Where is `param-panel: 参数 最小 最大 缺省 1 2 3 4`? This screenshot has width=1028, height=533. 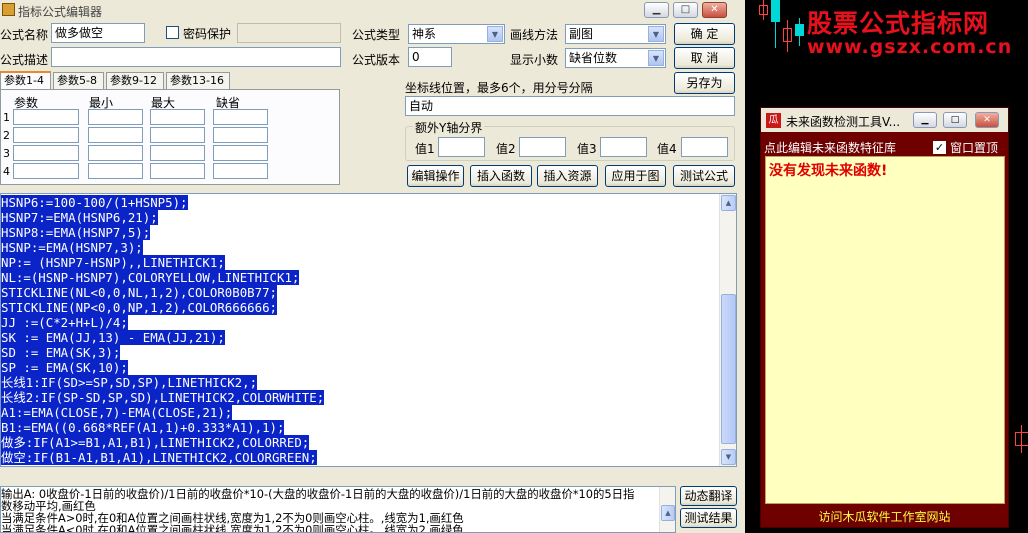
param-panel: 参数 最小 最大 缺省 1 2 3 4 is located at coordinates (170, 137).